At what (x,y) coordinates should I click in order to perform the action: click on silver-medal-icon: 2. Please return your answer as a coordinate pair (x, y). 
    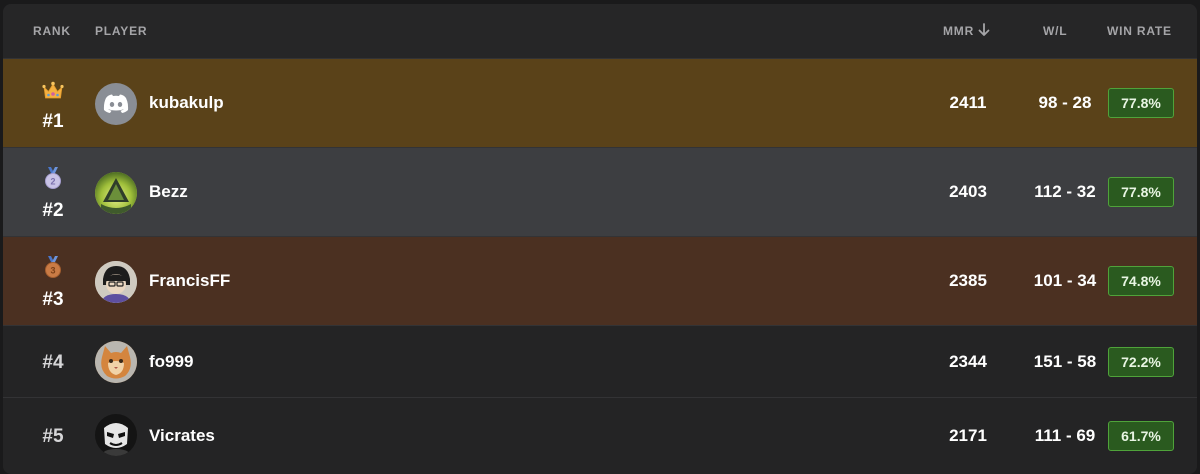
    Looking at the image, I should click on (53, 178).